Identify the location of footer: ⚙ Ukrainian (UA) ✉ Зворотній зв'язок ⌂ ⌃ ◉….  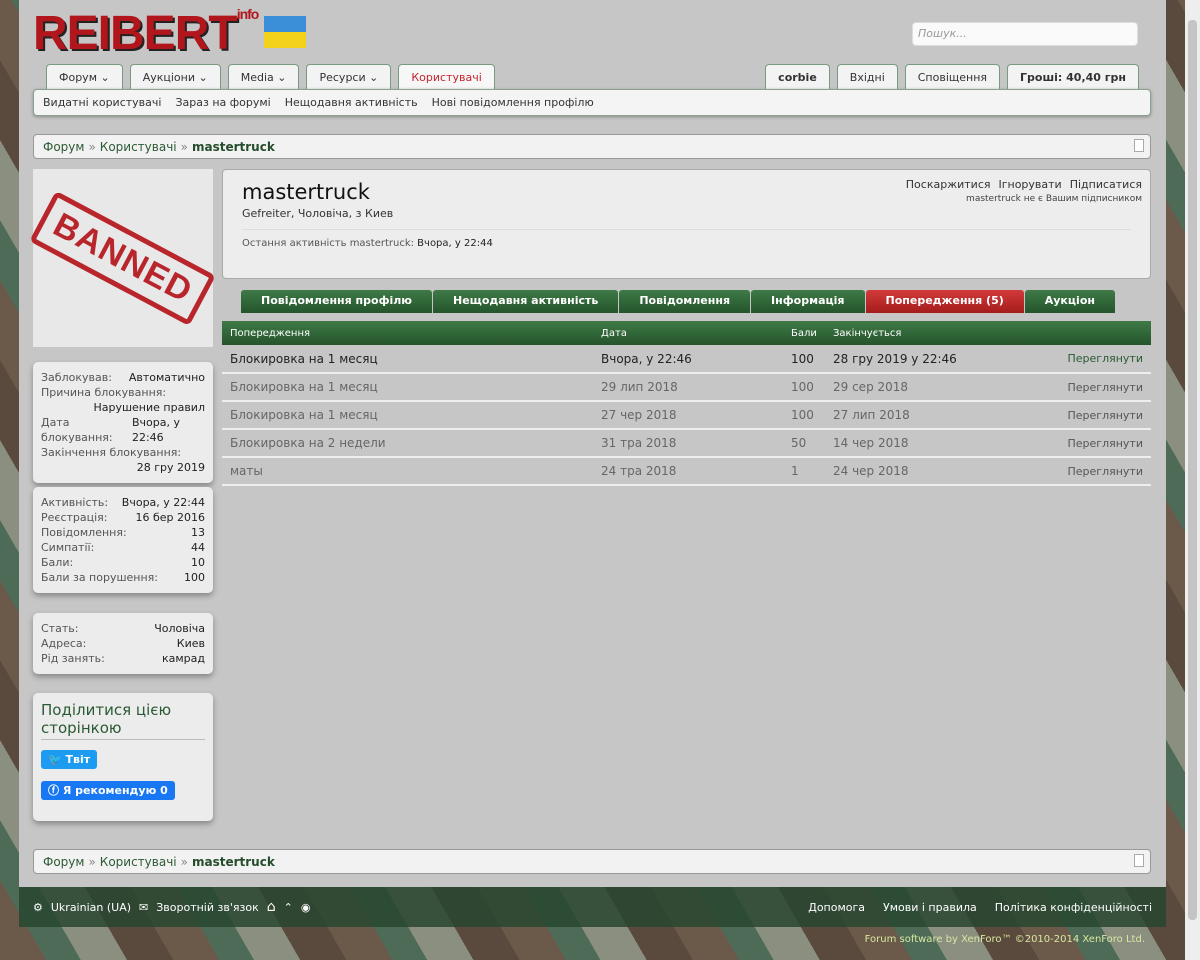
(592, 907).